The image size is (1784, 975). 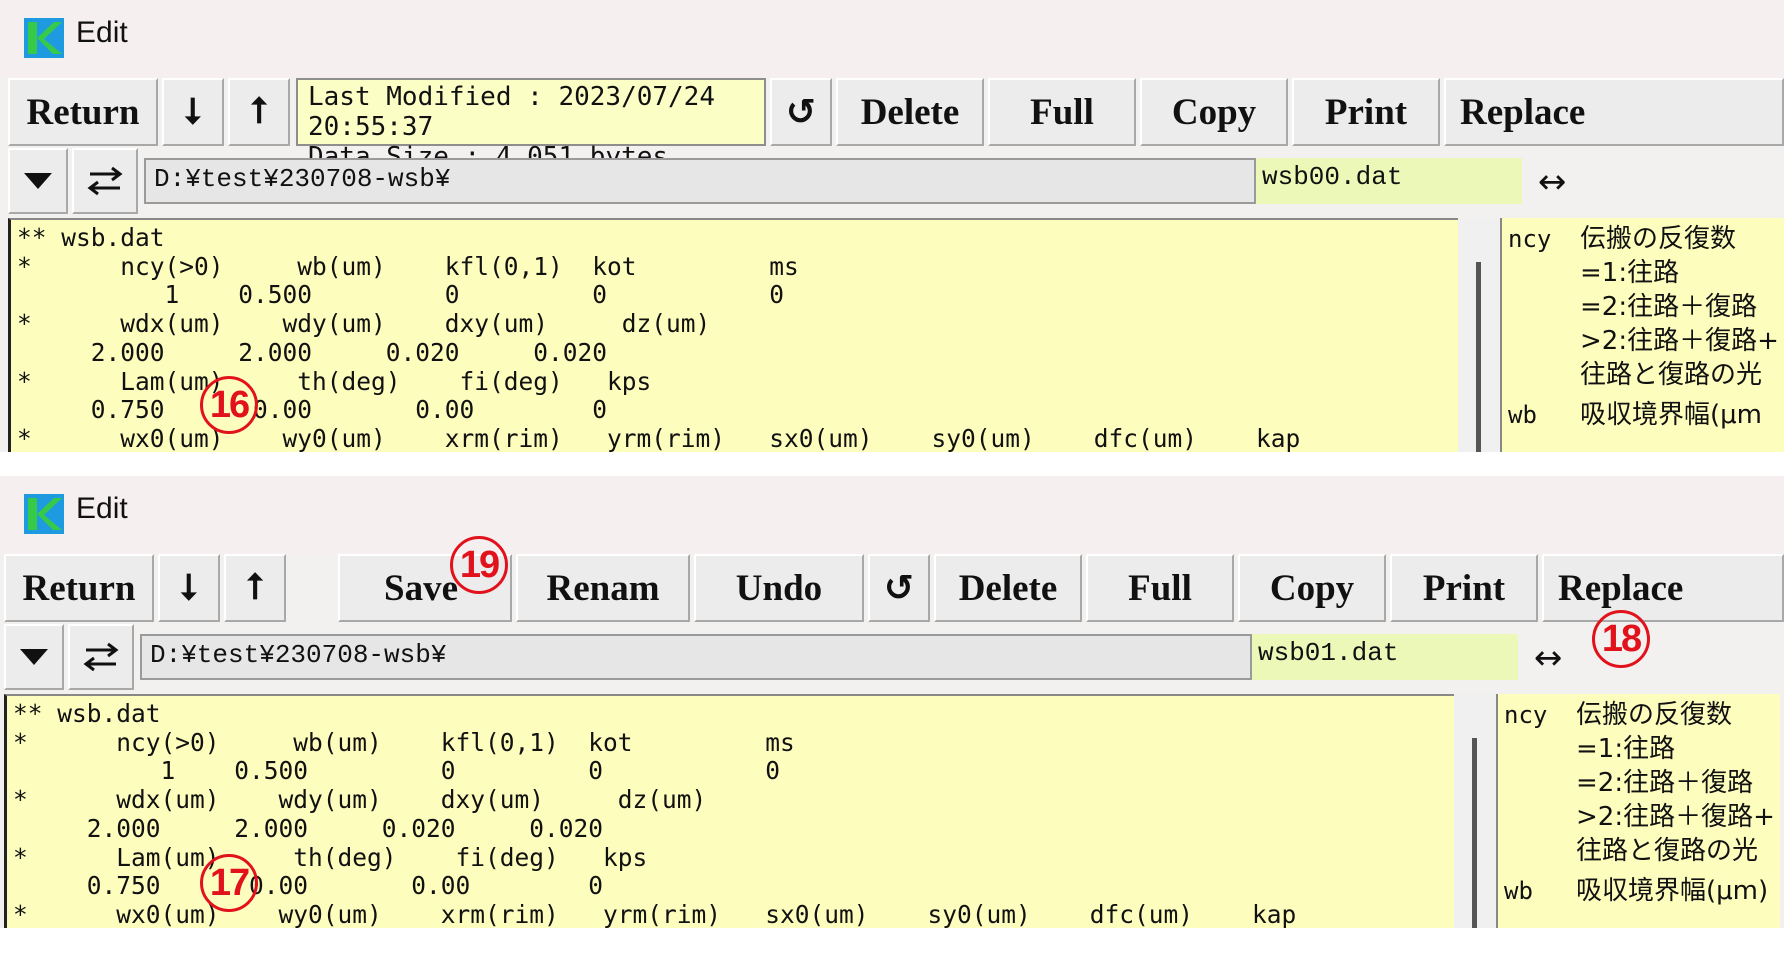 What do you see at coordinates (1389, 181) in the screenshot?
I see `filename-field: wsb00.dat` at bounding box center [1389, 181].